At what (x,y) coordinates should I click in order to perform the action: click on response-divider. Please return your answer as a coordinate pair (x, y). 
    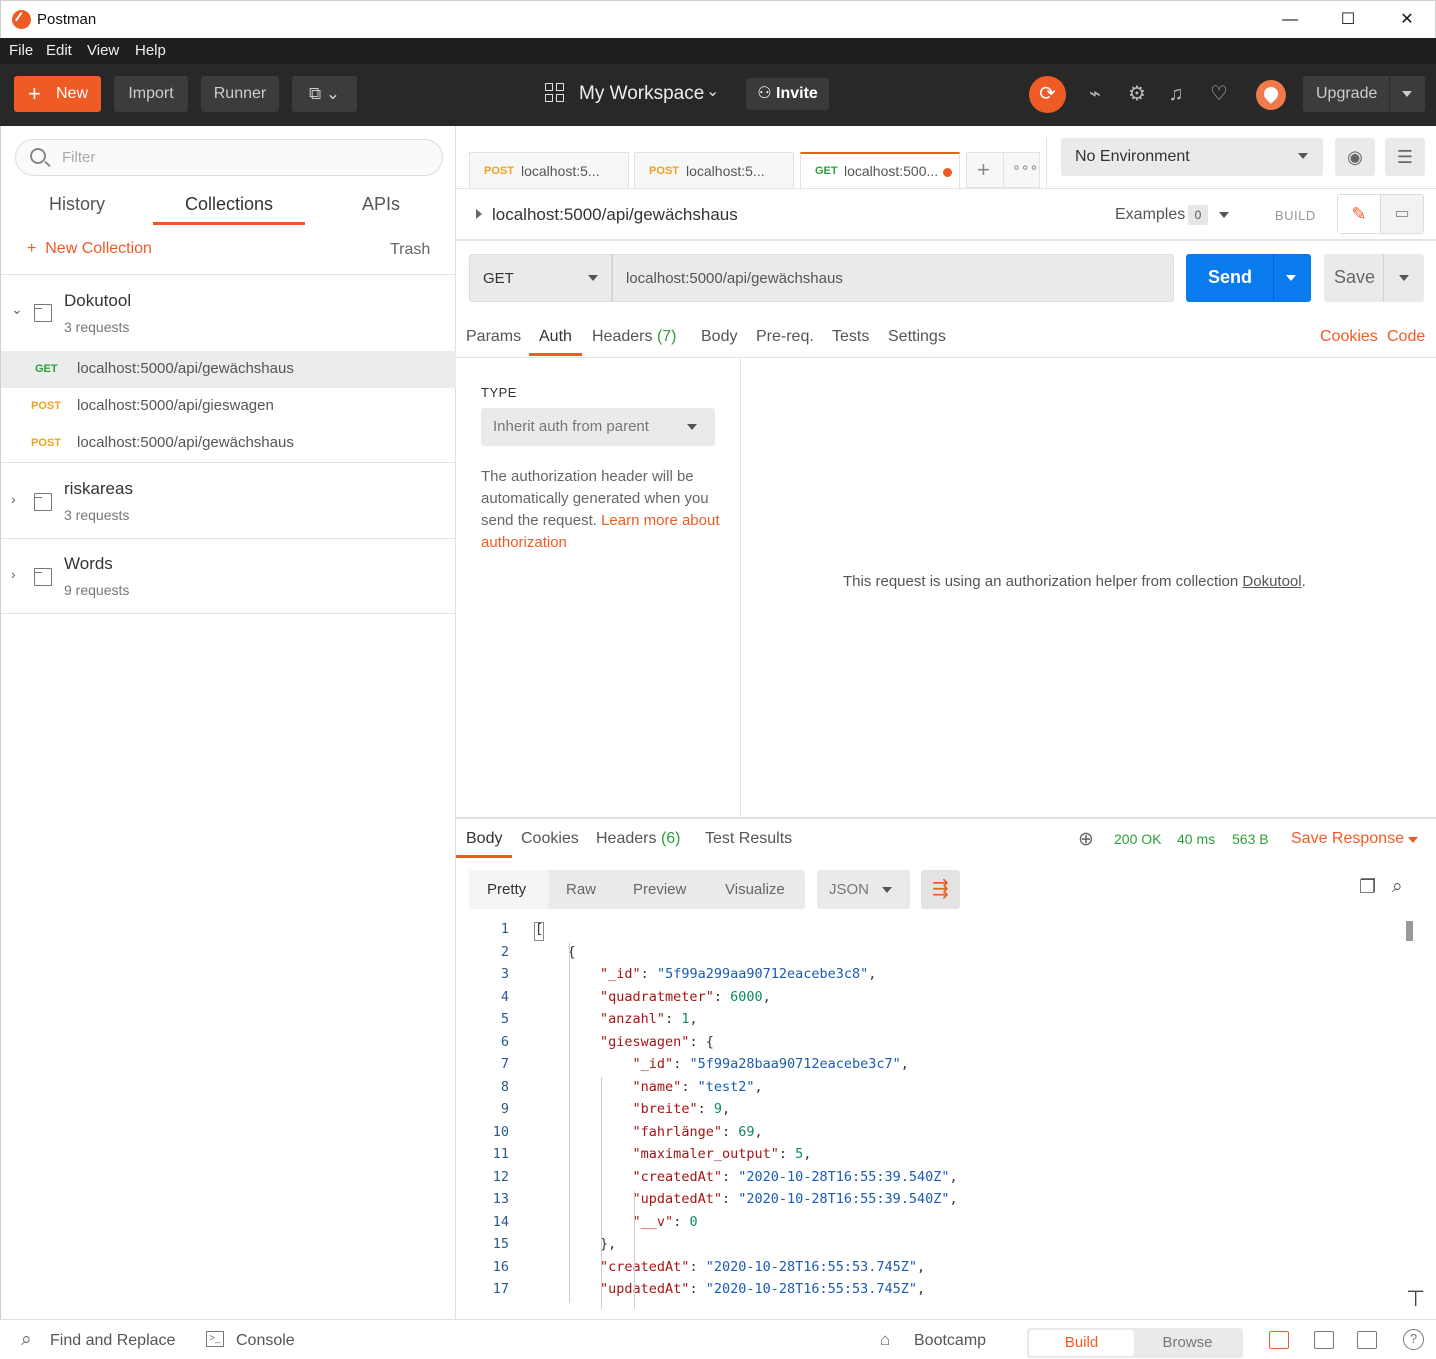
    Looking at the image, I should click on (946, 818).